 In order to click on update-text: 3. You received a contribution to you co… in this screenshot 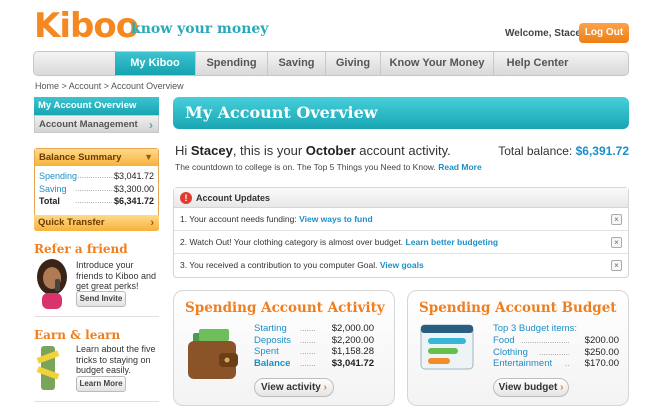, I will do `click(279, 265)`.